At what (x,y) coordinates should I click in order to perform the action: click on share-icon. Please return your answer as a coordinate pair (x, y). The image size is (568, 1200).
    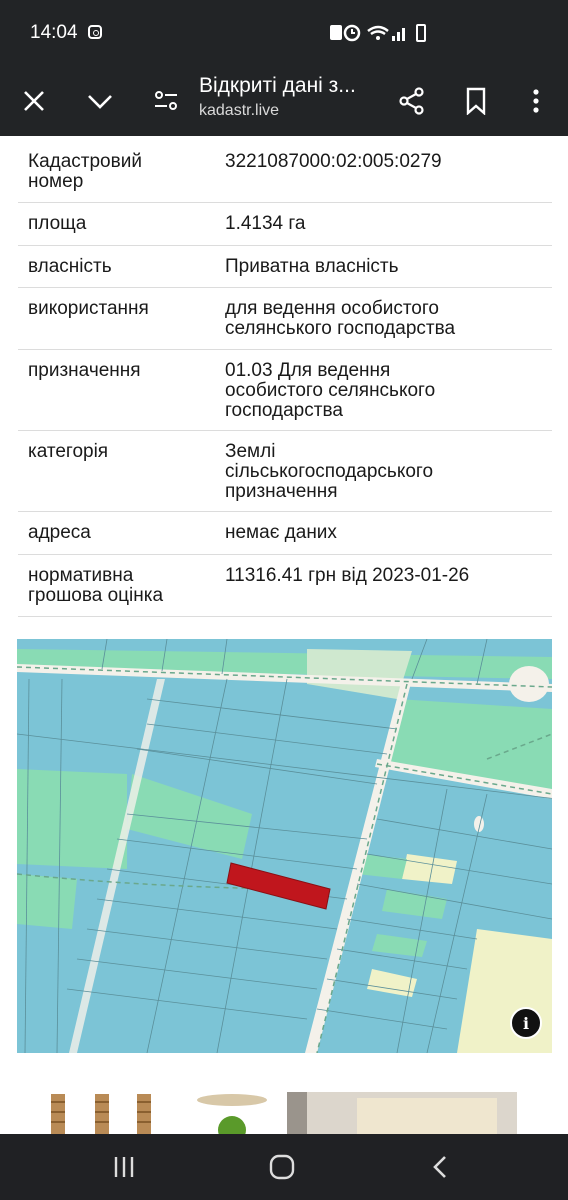
    Looking at the image, I should click on (412, 101).